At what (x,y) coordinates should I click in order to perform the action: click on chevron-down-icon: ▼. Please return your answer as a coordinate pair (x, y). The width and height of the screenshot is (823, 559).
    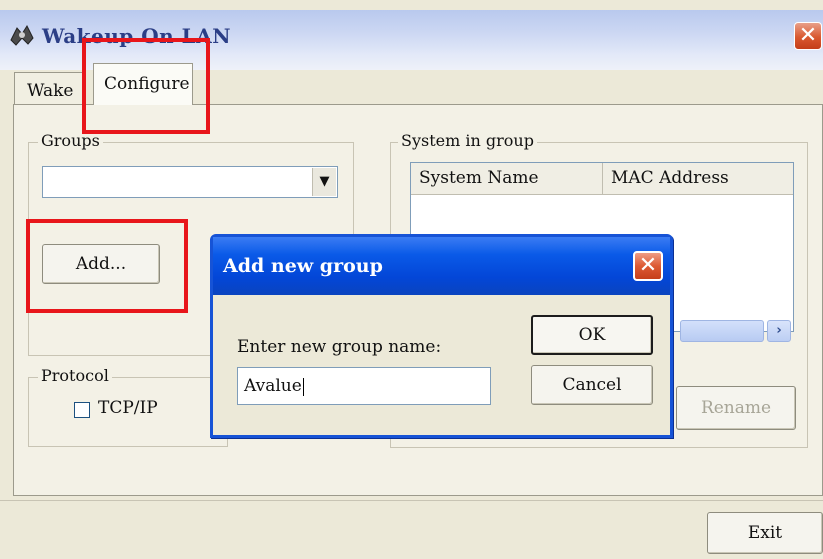
    Looking at the image, I should click on (324, 181).